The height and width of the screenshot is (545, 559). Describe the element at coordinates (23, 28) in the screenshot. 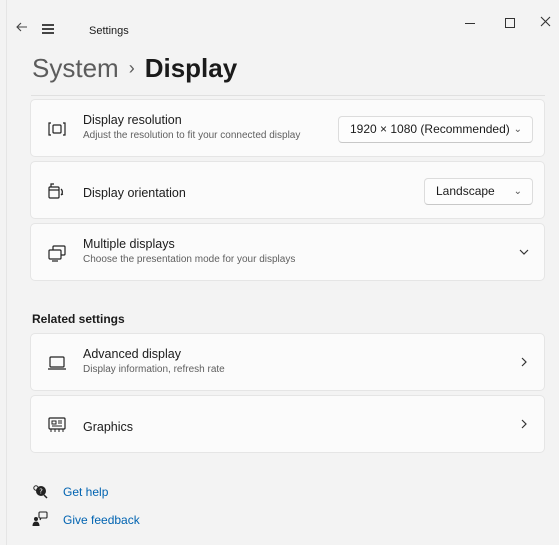

I see `back-icon` at that location.